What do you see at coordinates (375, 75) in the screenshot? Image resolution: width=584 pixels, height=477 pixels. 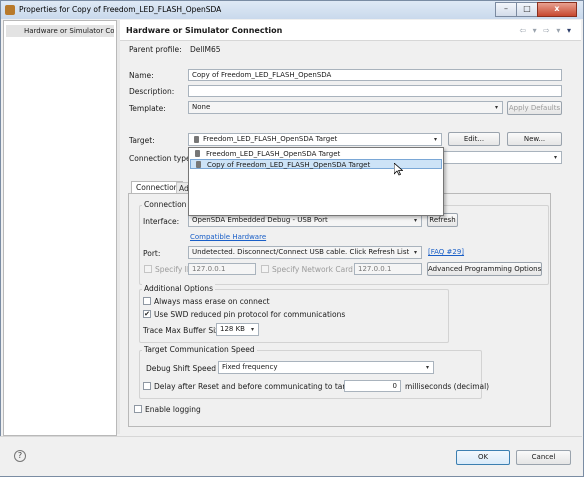 I see `name-input: Copy of Freedom_LED_FLASH_OpenSDA` at bounding box center [375, 75].